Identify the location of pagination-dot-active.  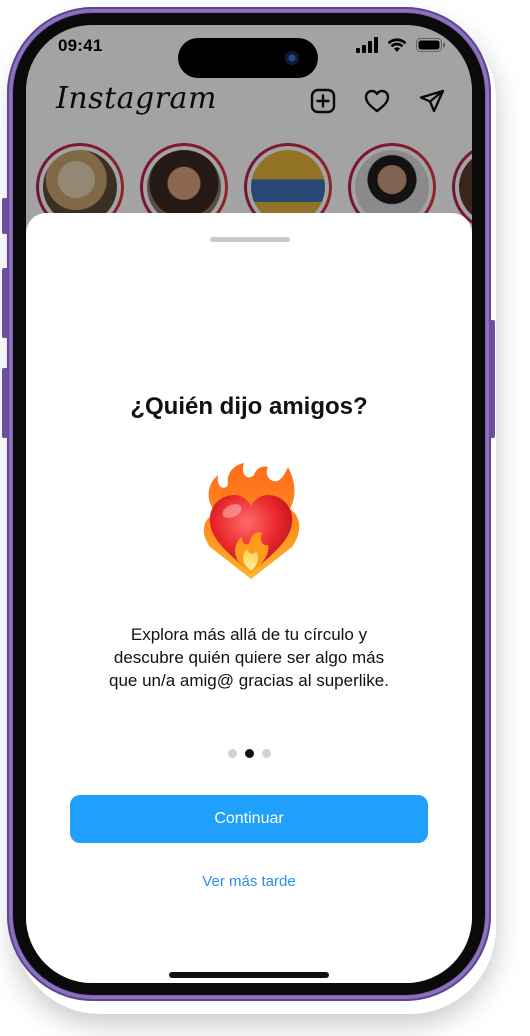
(249, 753).